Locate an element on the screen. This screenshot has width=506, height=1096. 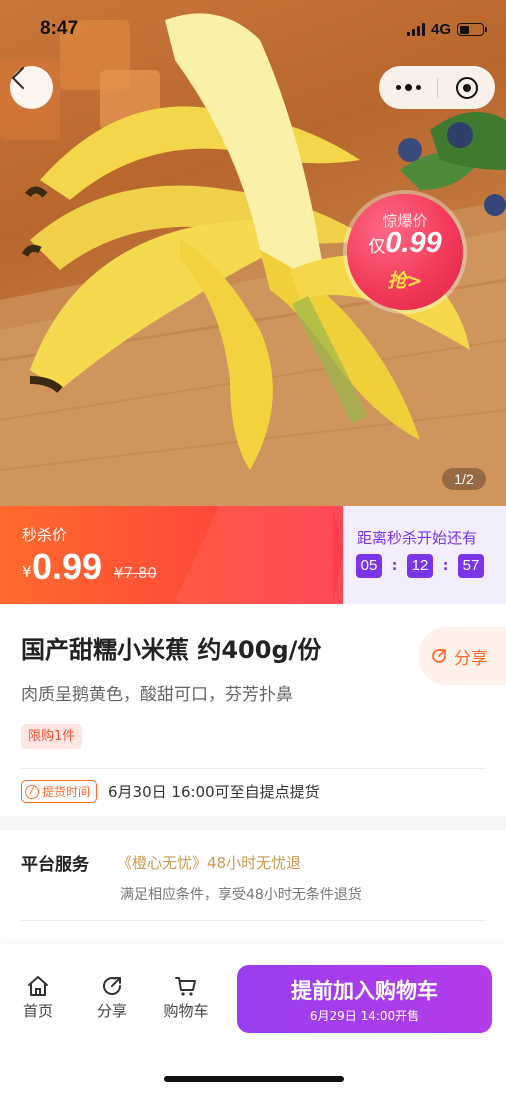
close-miniprogram-button is located at coordinates (466, 87).